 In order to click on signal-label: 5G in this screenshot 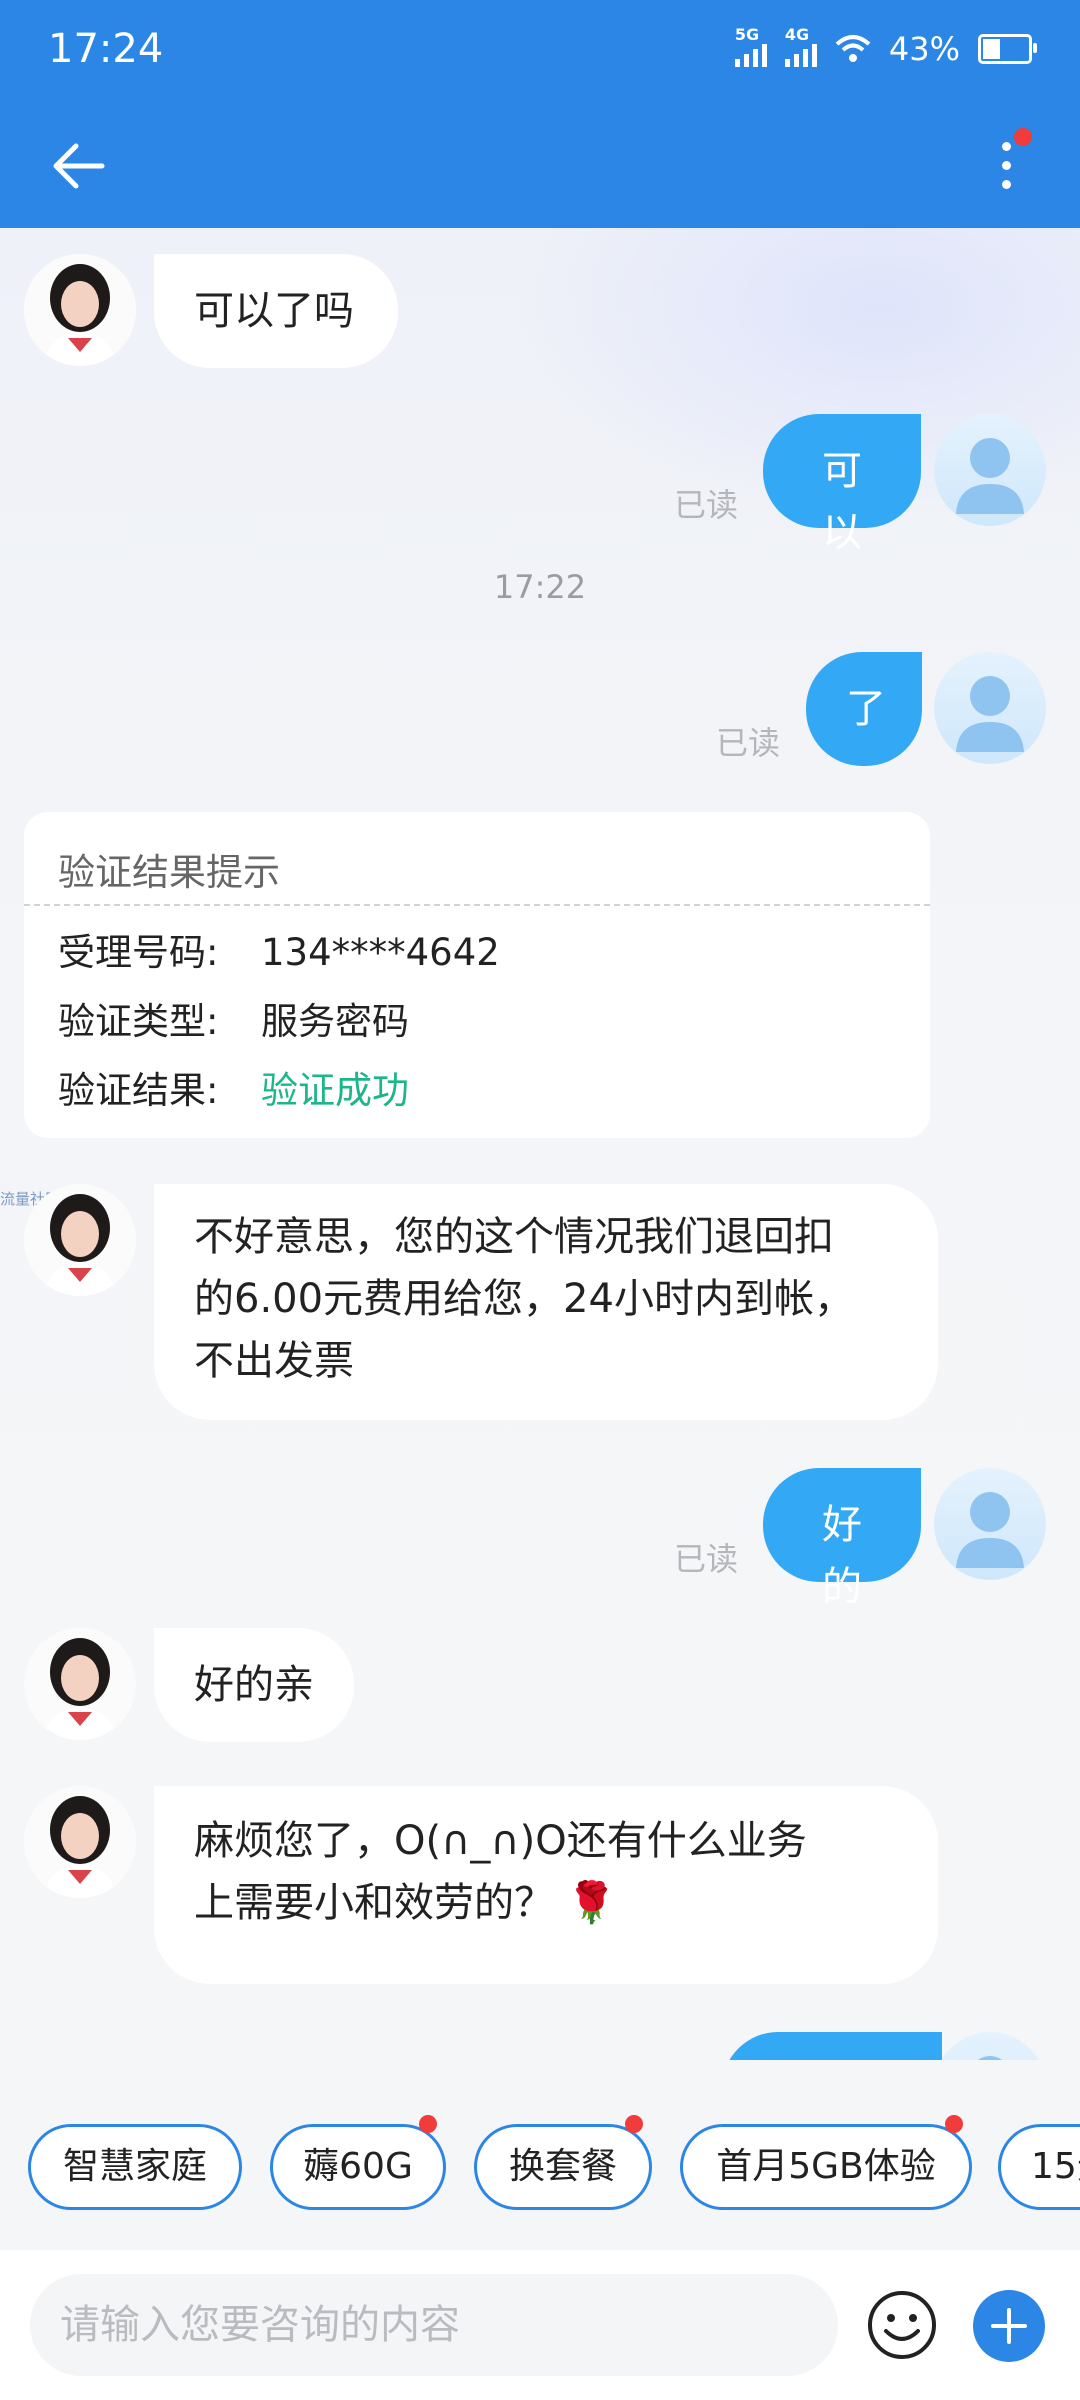, I will do `click(747, 34)`.